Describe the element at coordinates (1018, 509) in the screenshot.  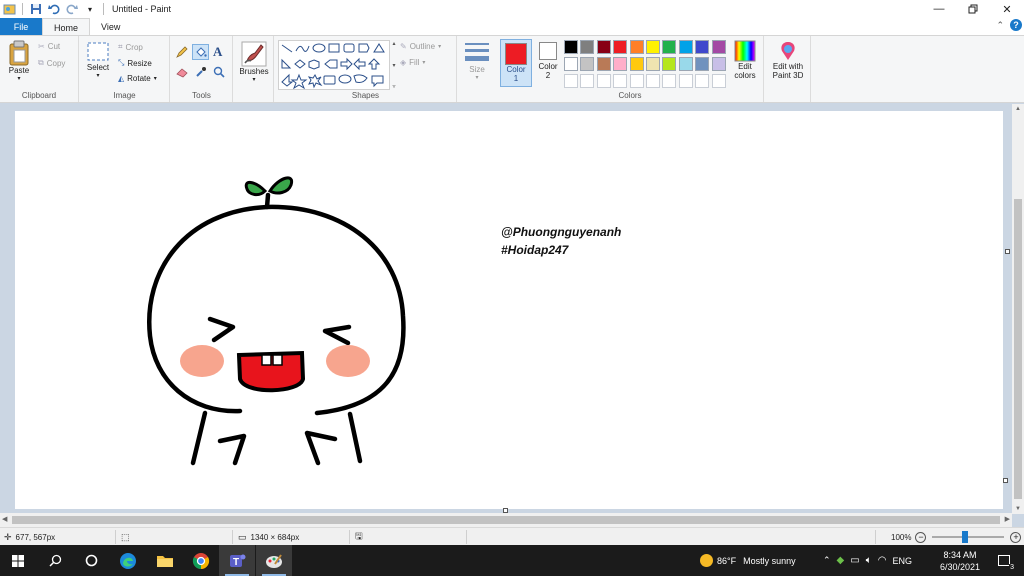
I see `scroll-down-arrow-icon: ▼` at that location.